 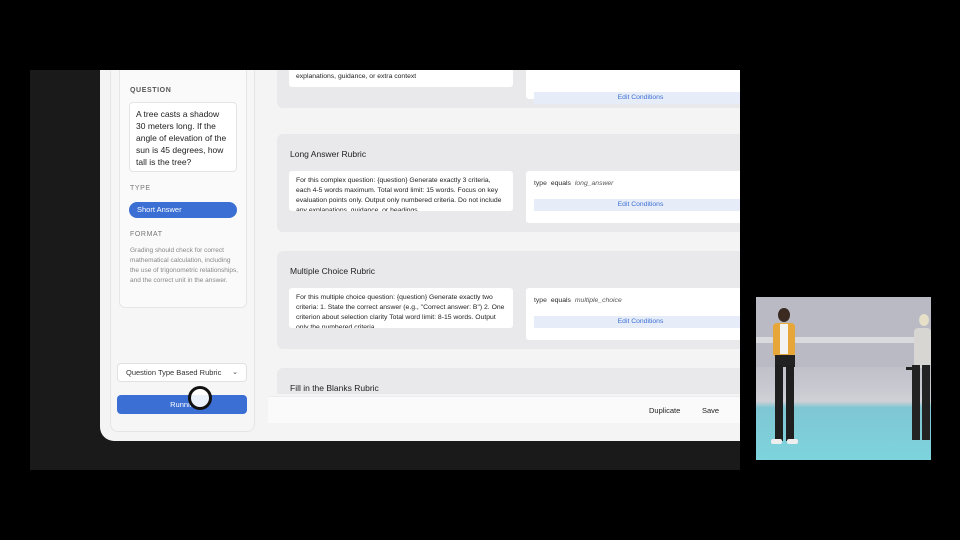 What do you see at coordinates (710, 410) in the screenshot?
I see `save-button: Save` at bounding box center [710, 410].